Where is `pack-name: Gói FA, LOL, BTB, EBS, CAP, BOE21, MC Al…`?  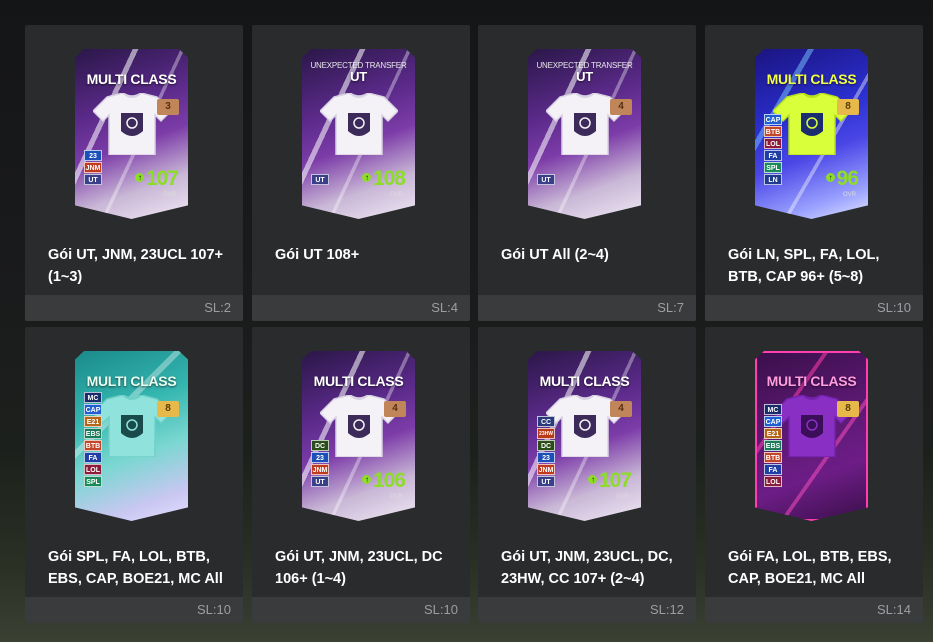 pack-name: Gói FA, LOL, BTB, EBS, CAP, BOE21, MC Al… is located at coordinates (810, 568).